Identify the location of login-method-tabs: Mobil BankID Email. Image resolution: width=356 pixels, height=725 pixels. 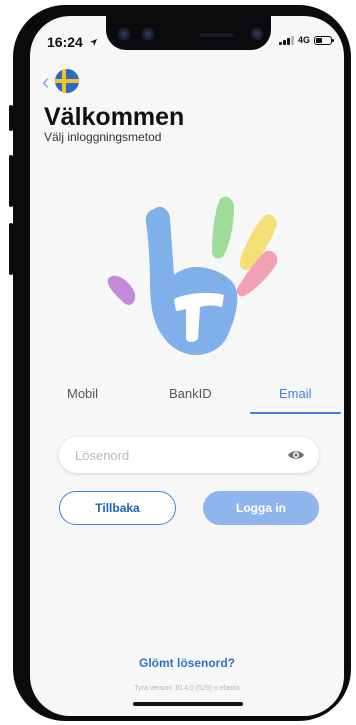
(187, 400).